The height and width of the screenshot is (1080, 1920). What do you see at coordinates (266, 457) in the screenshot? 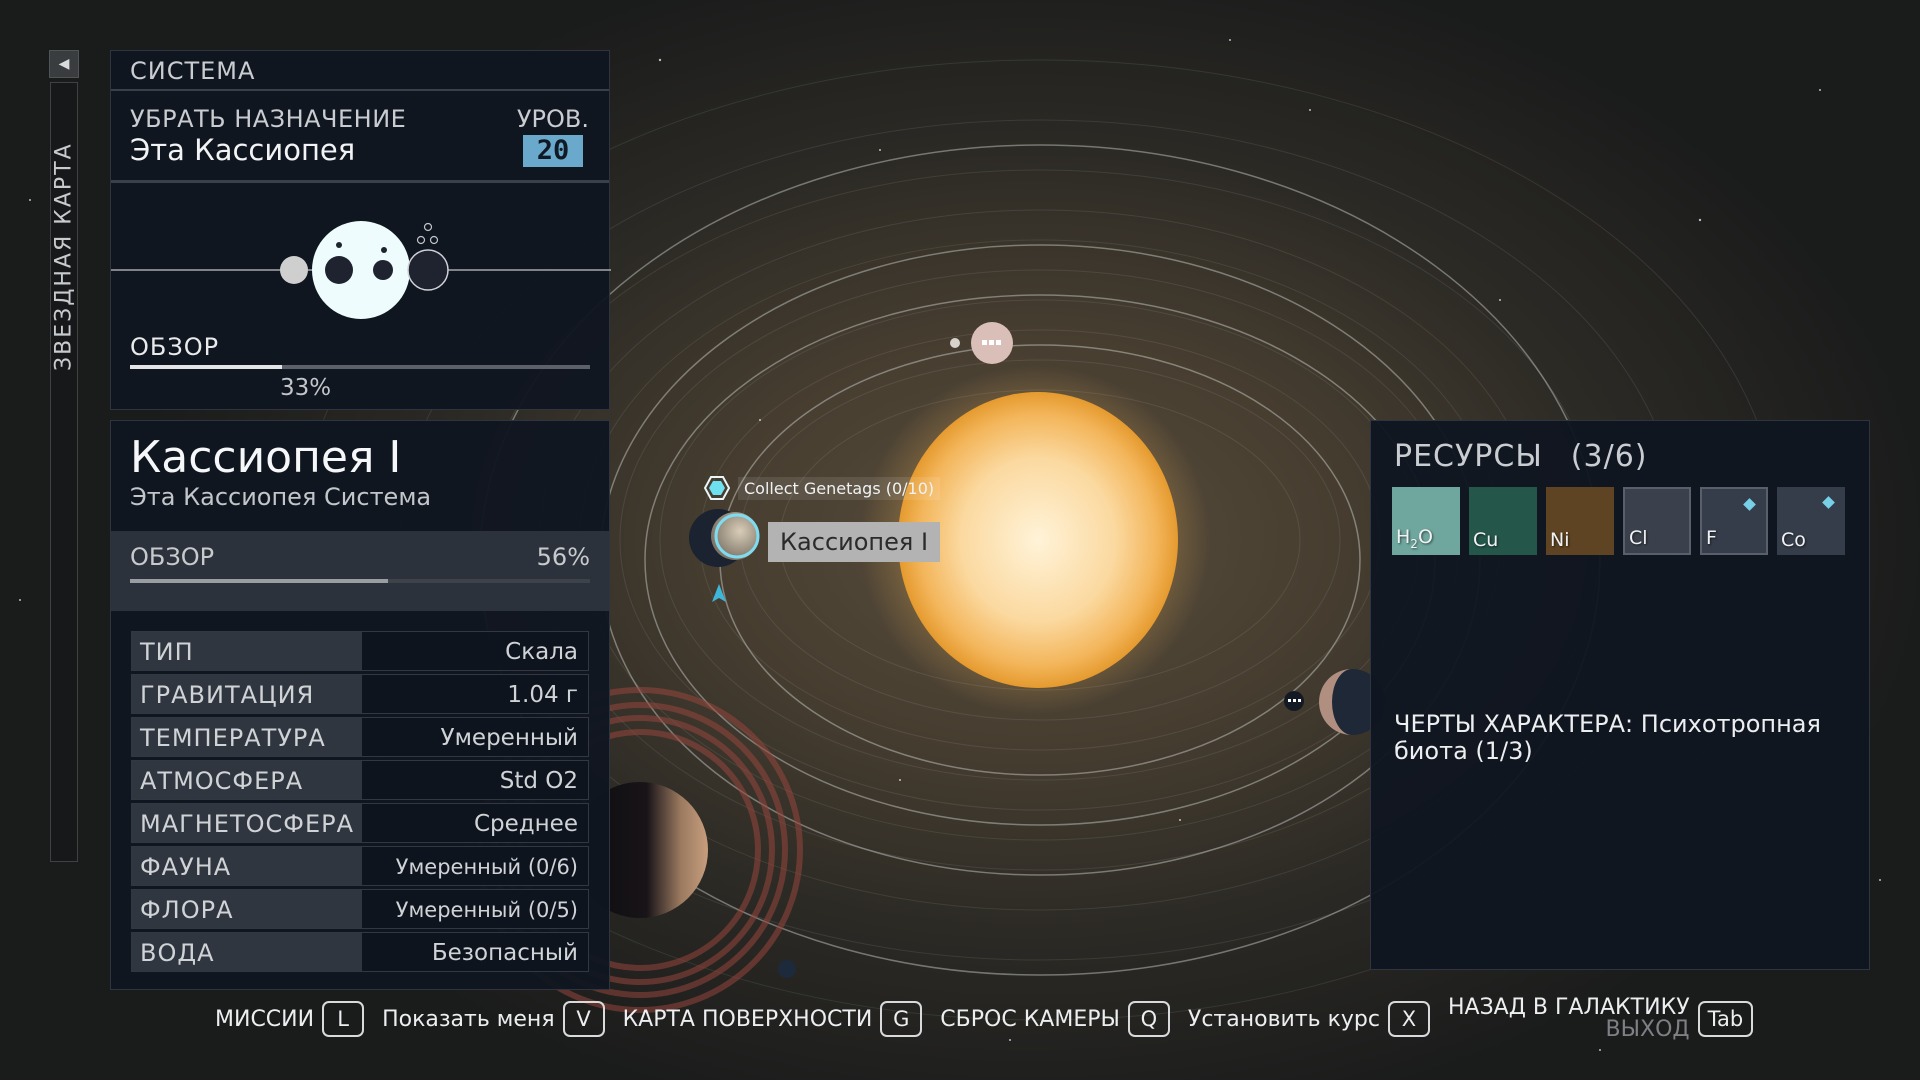
I see `planet-title: Кассиопея I` at bounding box center [266, 457].